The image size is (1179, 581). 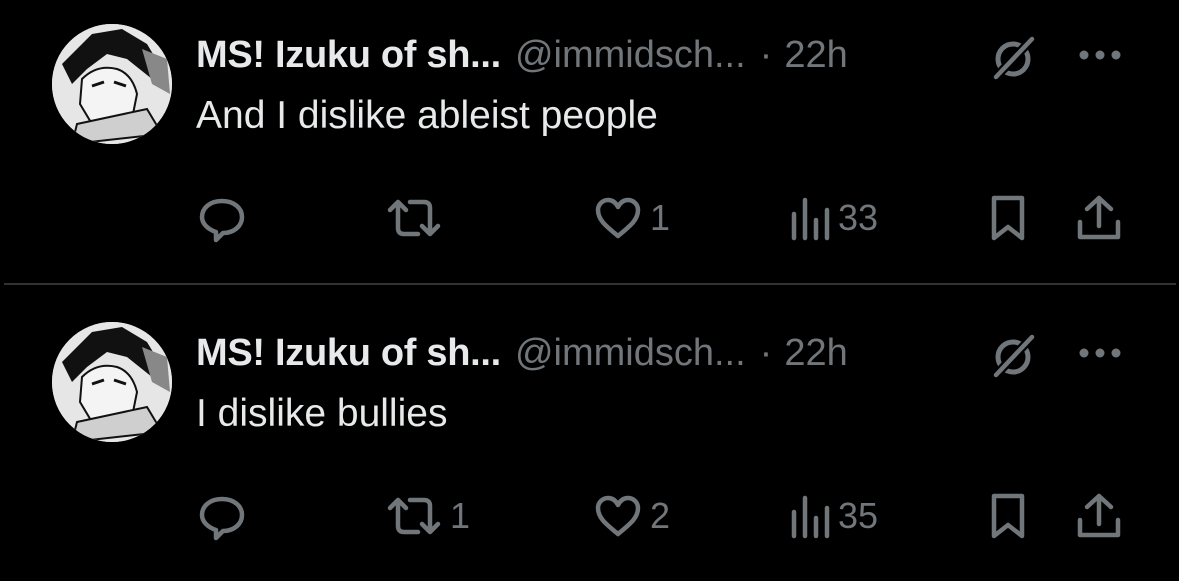 I want to click on view-count: 33, so click(x=858, y=217).